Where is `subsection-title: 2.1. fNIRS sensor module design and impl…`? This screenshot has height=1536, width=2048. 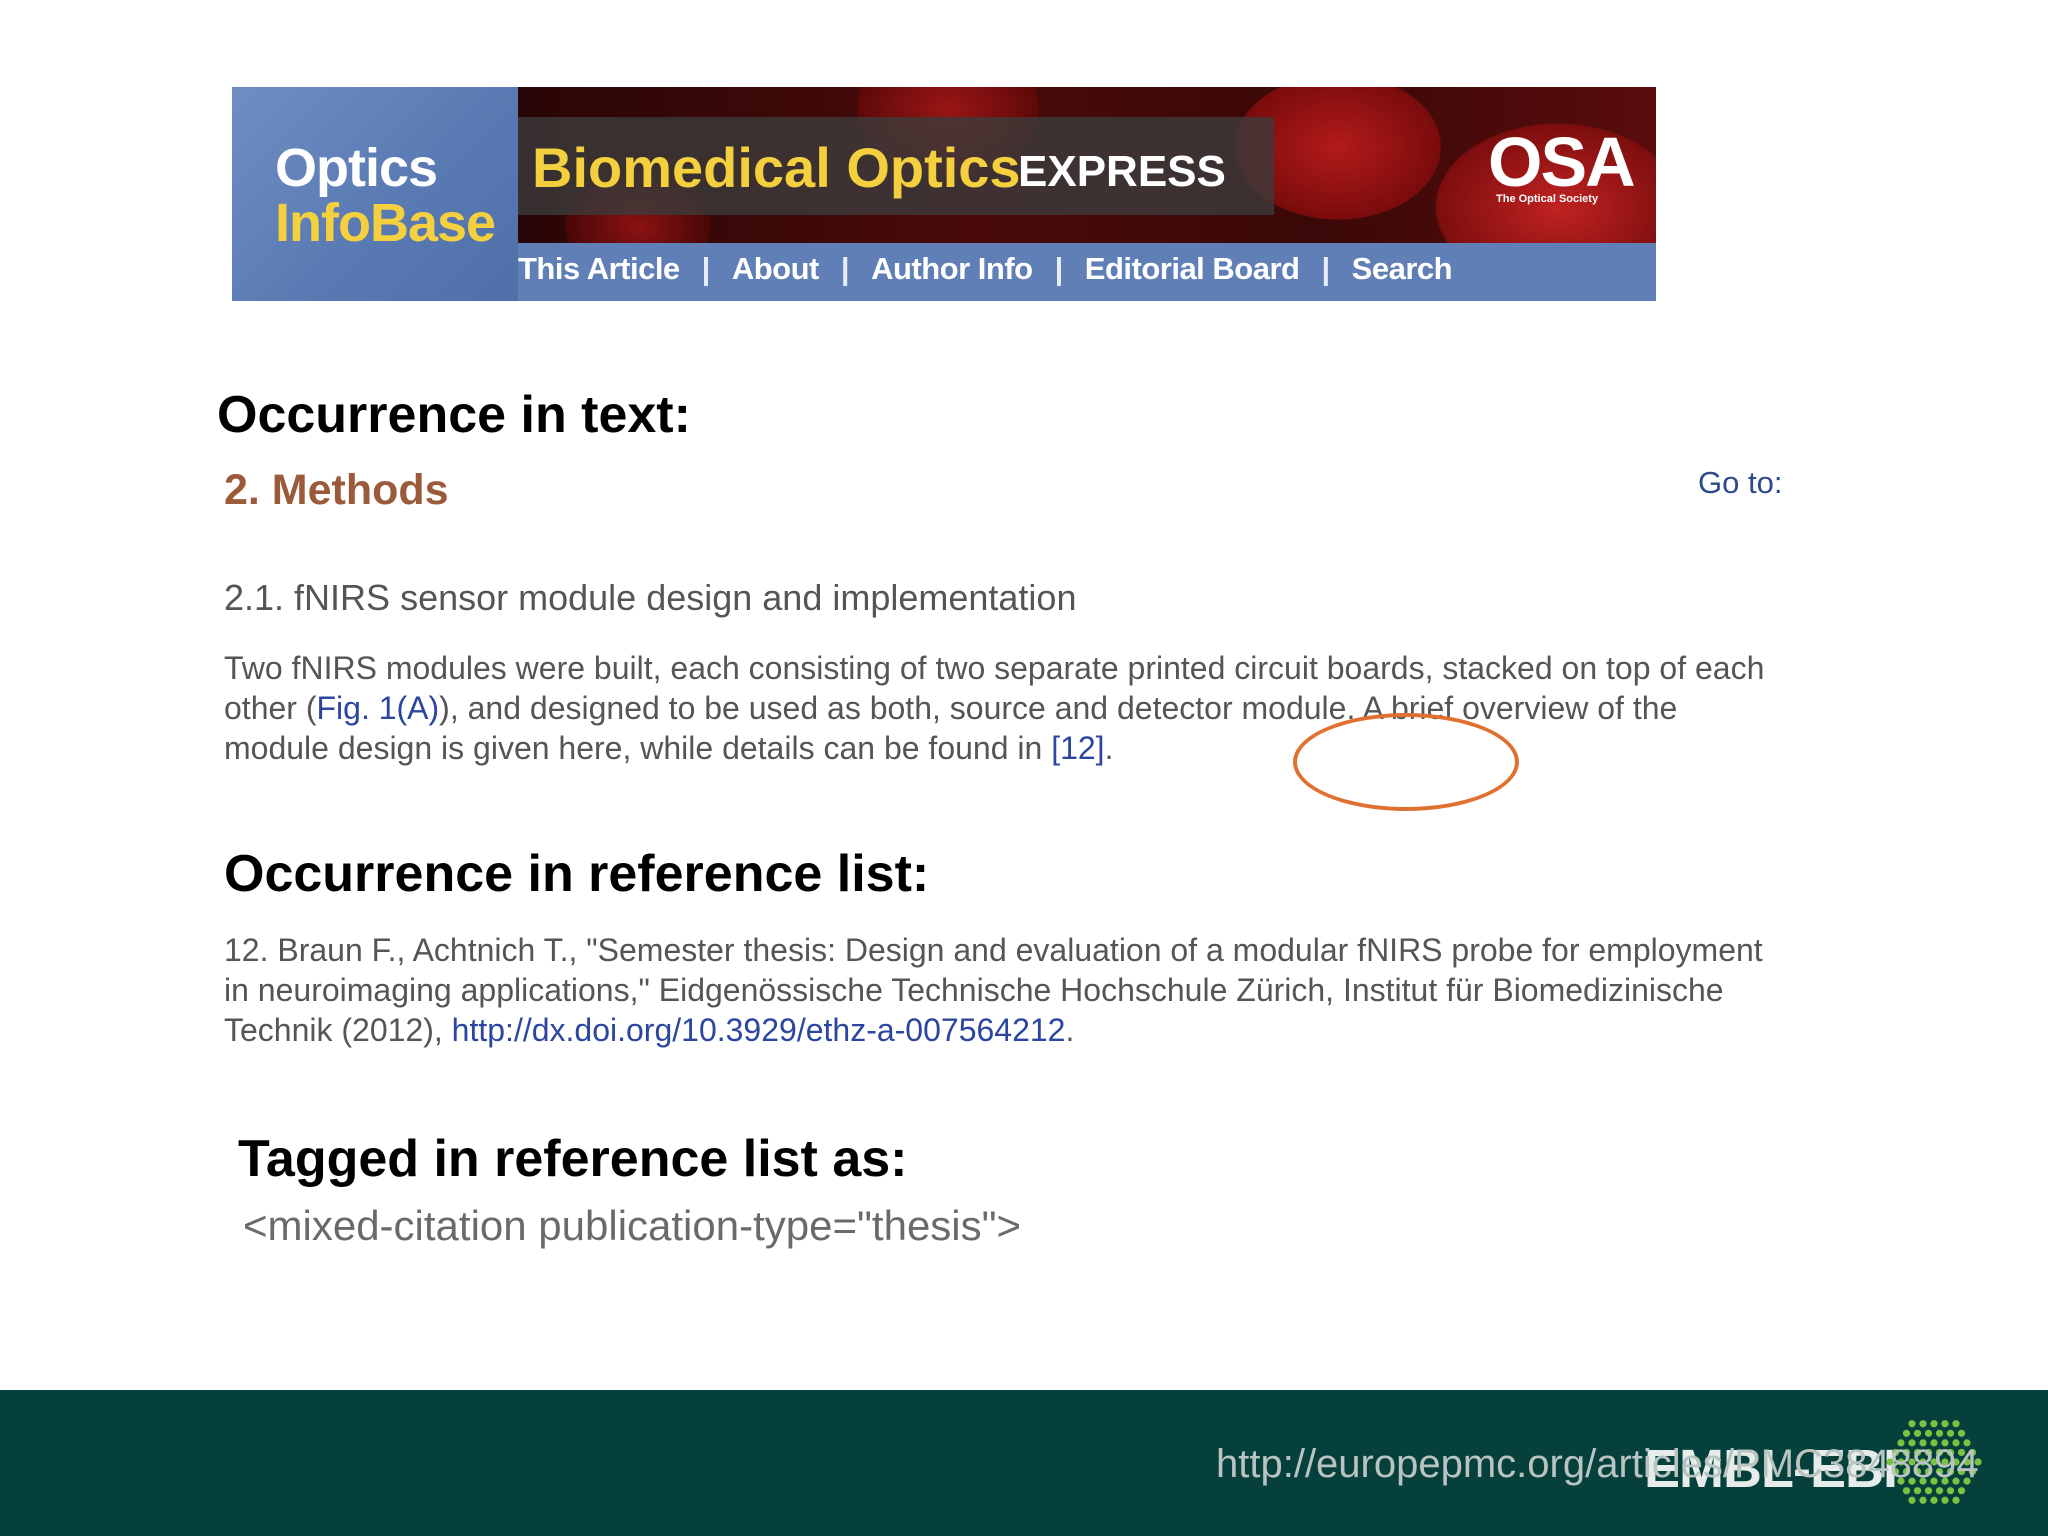
subsection-title: 2.1. fNIRS sensor module design and impl… is located at coordinates (650, 597).